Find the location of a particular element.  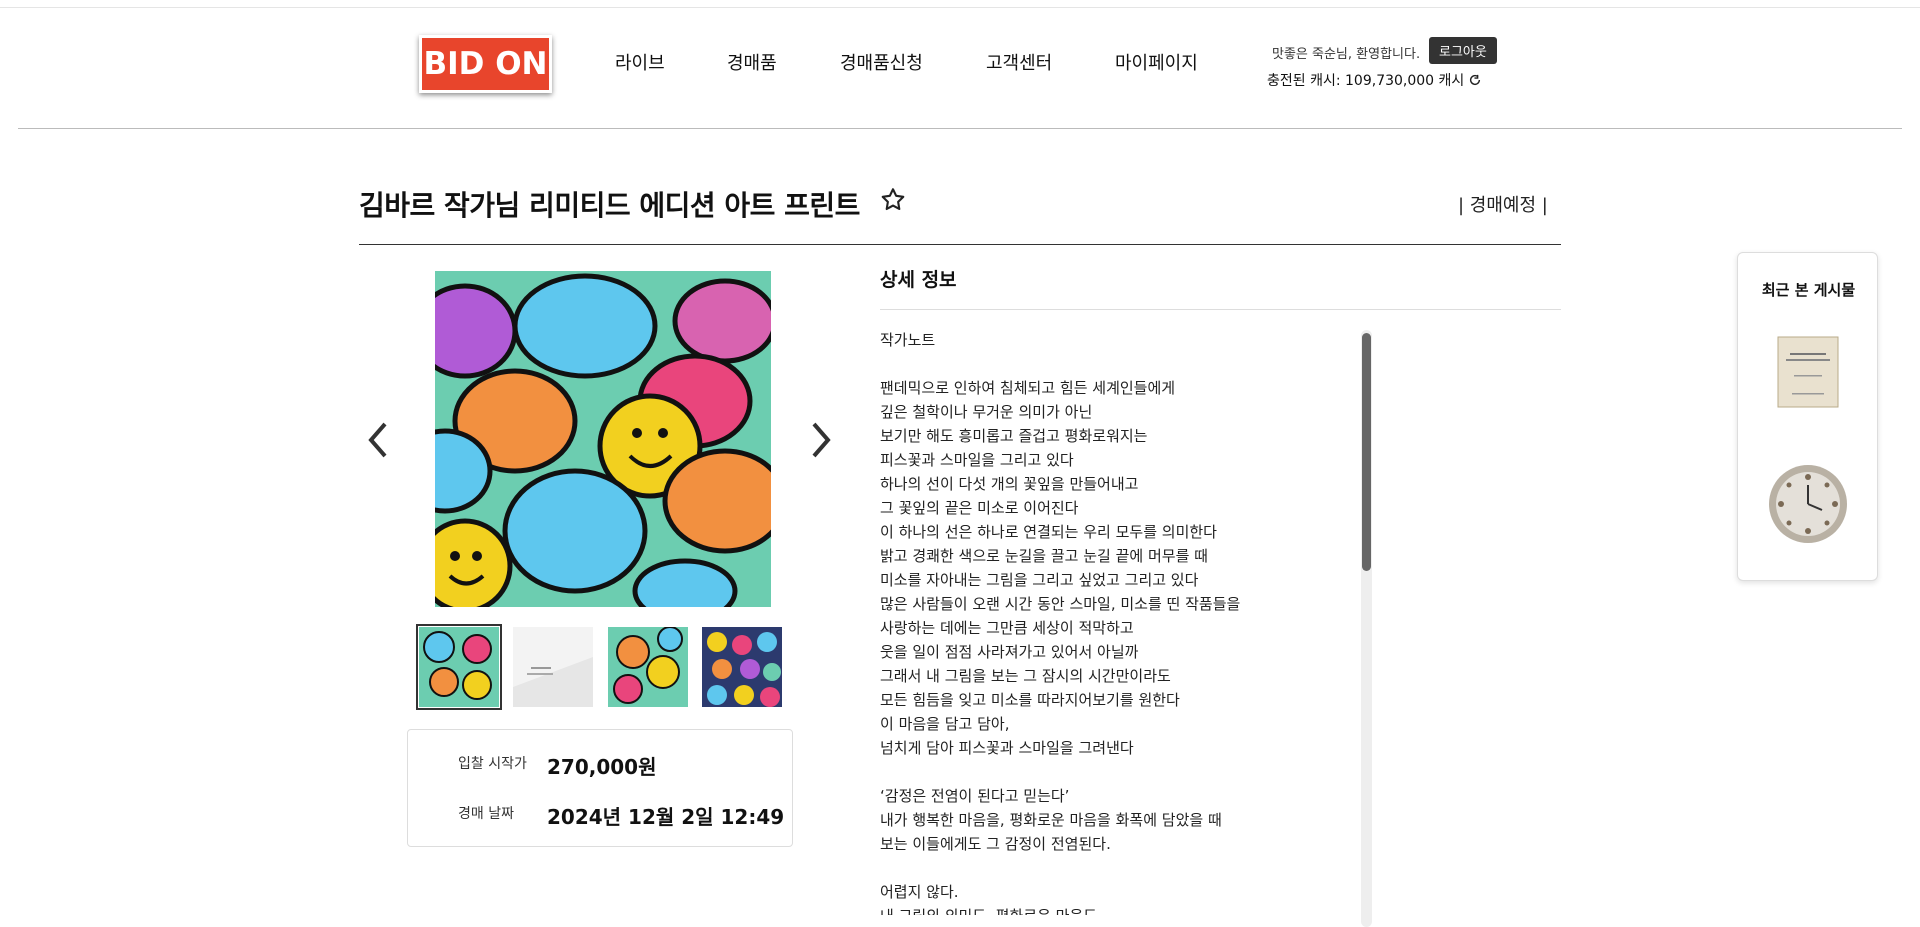

scroll-thumb is located at coordinates (1366, 452).